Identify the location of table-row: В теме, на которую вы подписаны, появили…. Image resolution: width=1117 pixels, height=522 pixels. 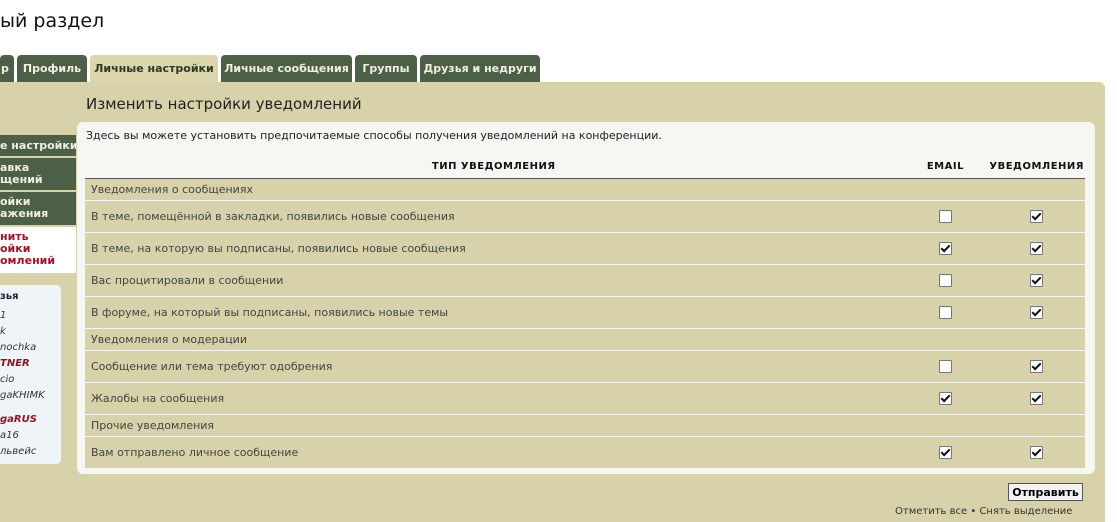
(585, 248).